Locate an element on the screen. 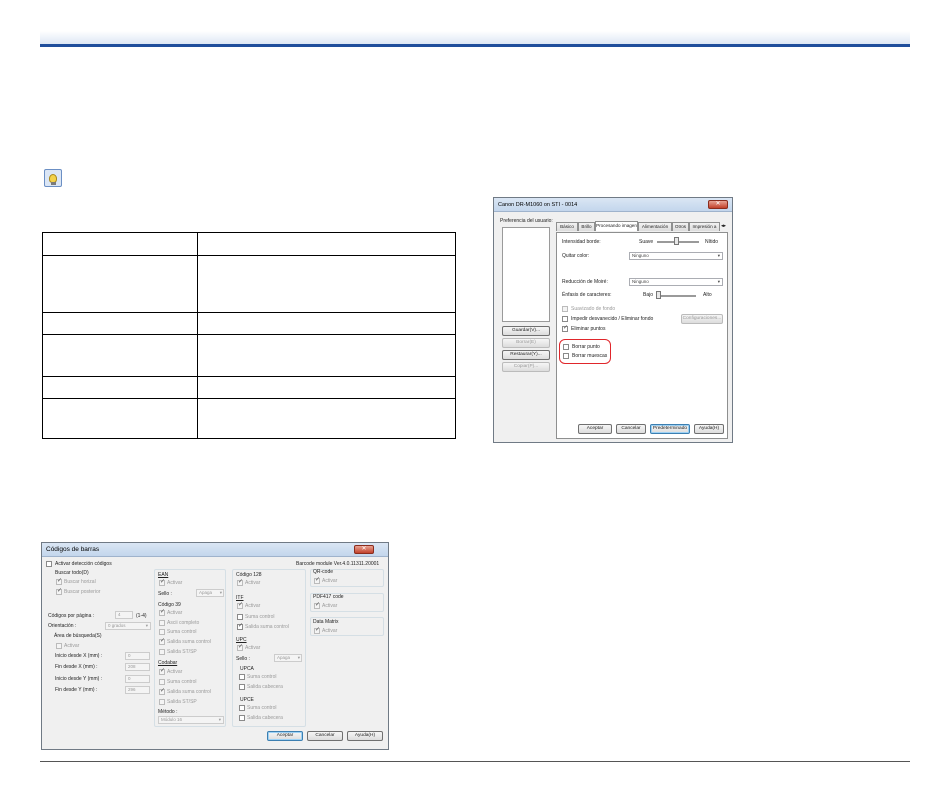  upca-checksum-checkbox is located at coordinates (242, 677).